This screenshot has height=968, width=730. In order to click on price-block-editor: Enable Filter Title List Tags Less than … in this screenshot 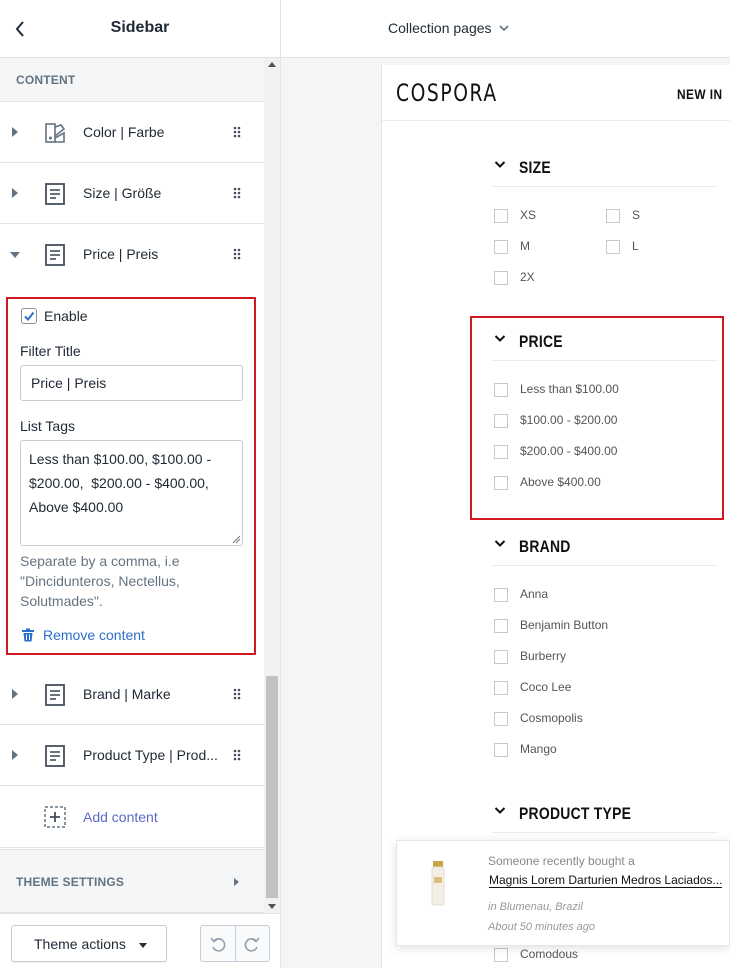, I will do `click(132, 476)`.